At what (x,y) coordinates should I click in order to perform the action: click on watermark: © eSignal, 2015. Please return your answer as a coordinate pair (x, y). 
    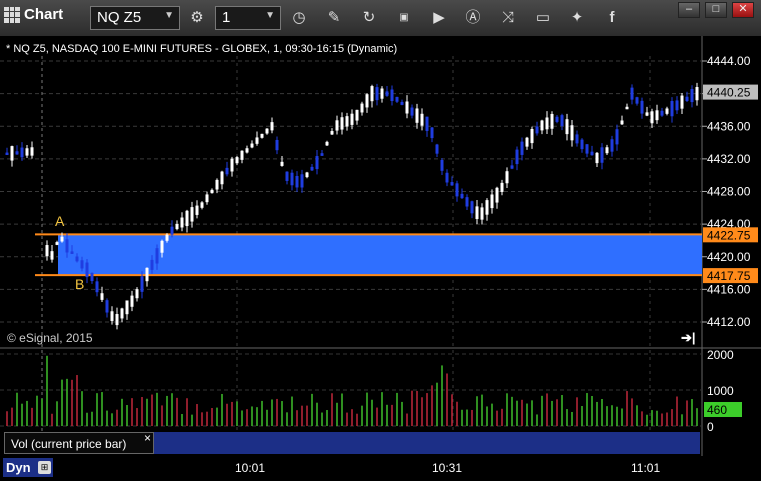
    Looking at the image, I should click on (50, 338).